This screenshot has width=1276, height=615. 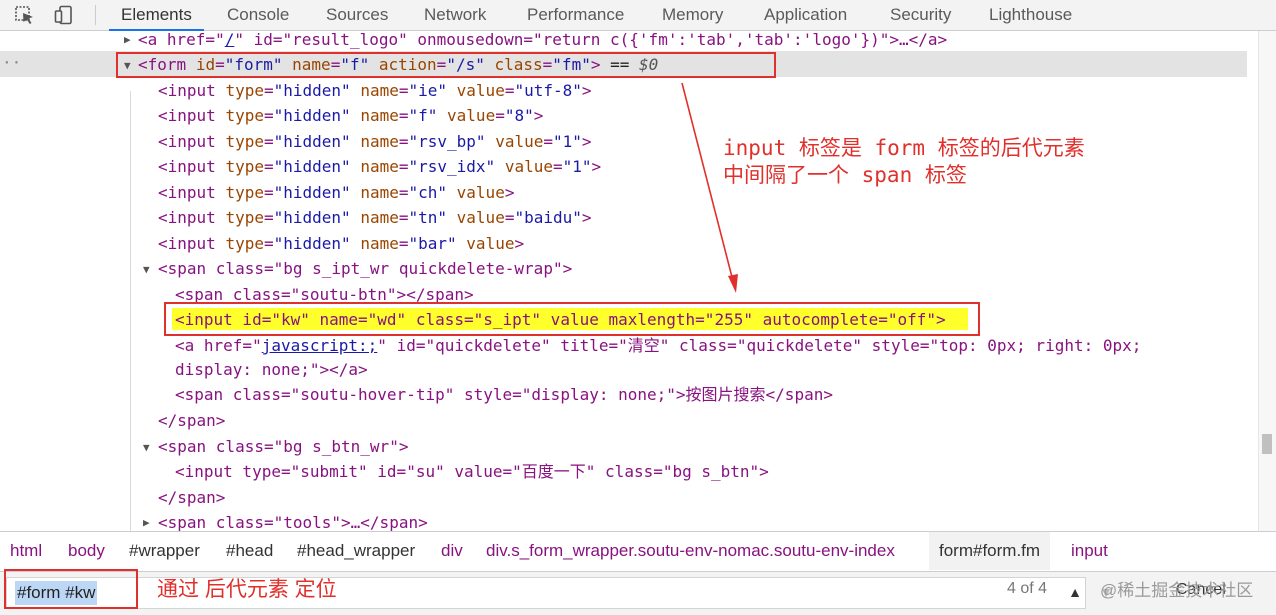 What do you see at coordinates (95, 15) in the screenshot?
I see `toolbar-separator` at bounding box center [95, 15].